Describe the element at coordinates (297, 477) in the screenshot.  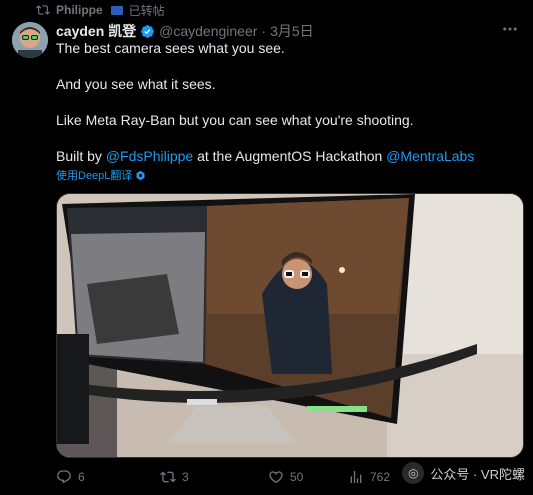
I see `like-count: 50` at that location.